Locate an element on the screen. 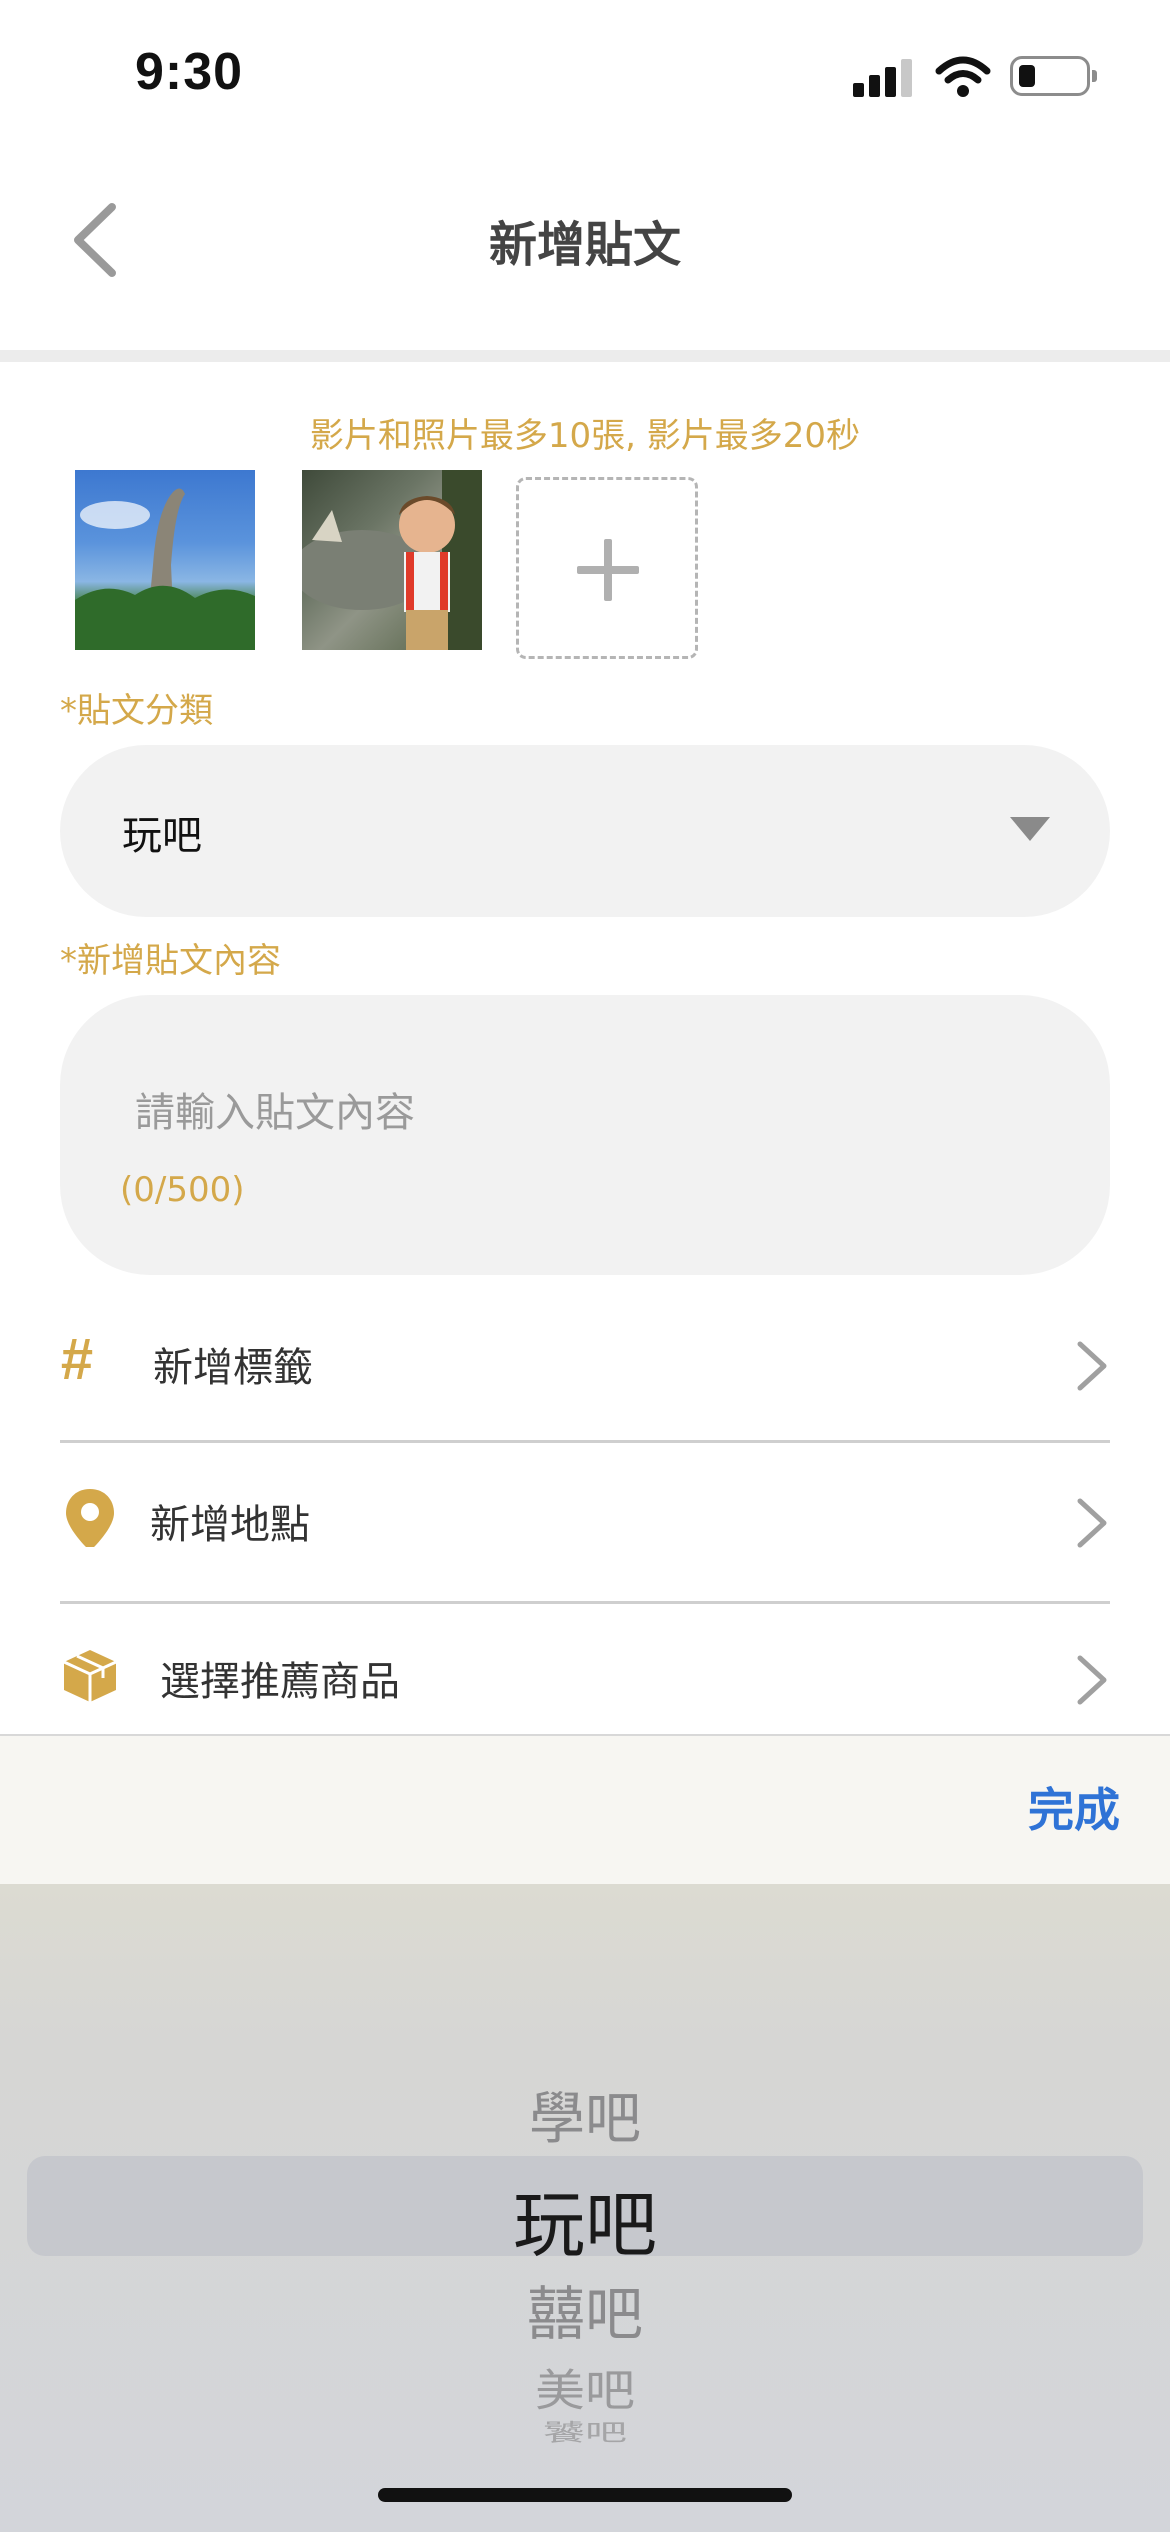  child-dinosaur-photo-icon is located at coordinates (392, 560).